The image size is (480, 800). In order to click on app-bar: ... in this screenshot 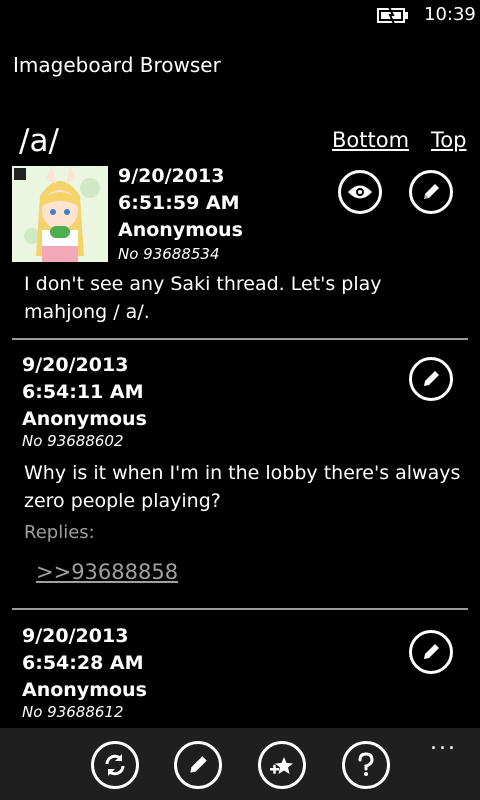, I will do `click(240, 764)`.